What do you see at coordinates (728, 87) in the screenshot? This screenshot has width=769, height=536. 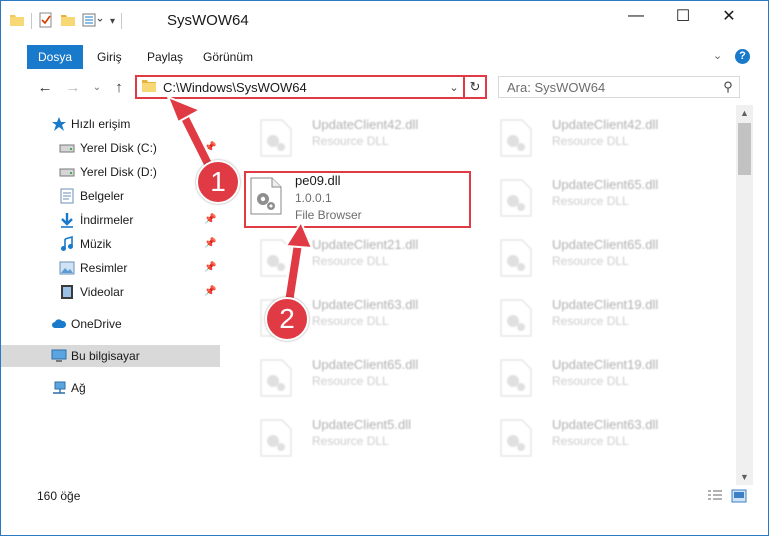 I see `search-icon: ⚲` at bounding box center [728, 87].